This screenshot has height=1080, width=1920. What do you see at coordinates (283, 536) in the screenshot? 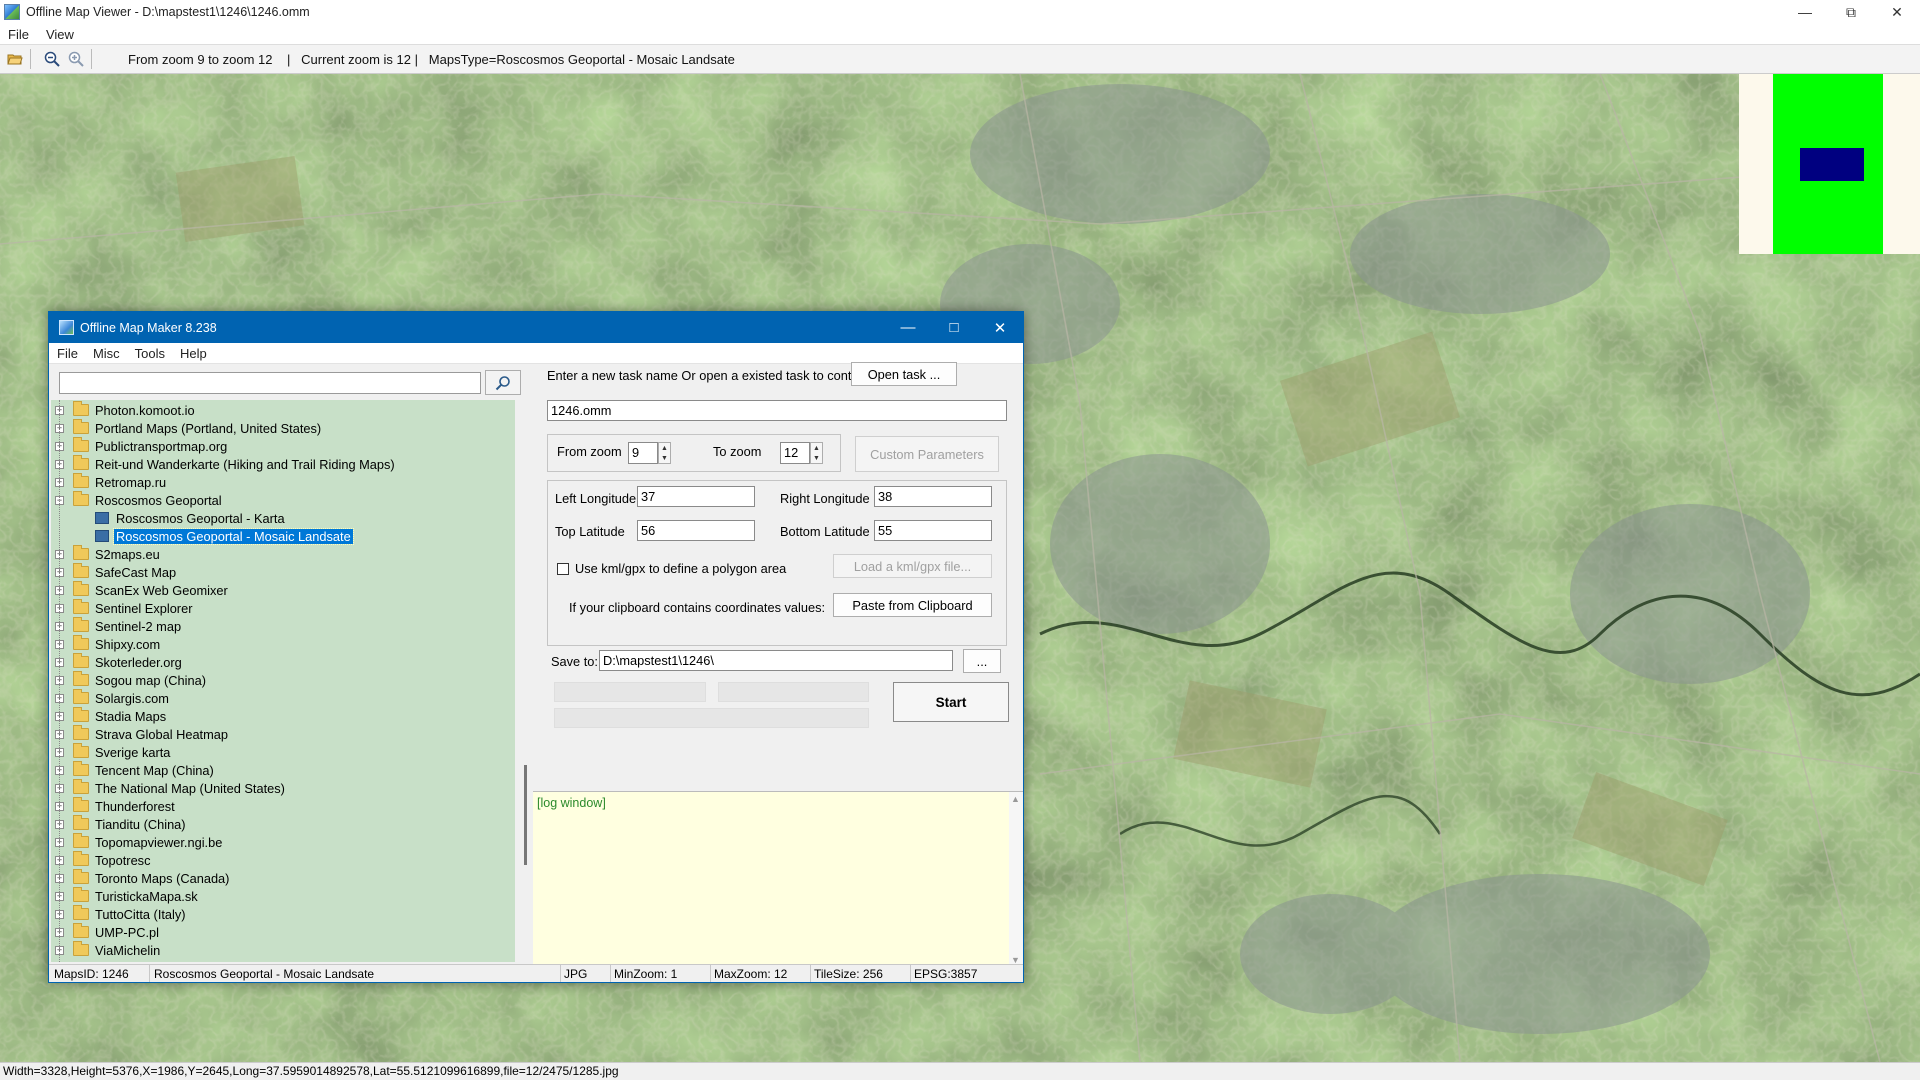
I see `map-source-item: Roscosmos Geoportal - Mosaic Landsate` at bounding box center [283, 536].